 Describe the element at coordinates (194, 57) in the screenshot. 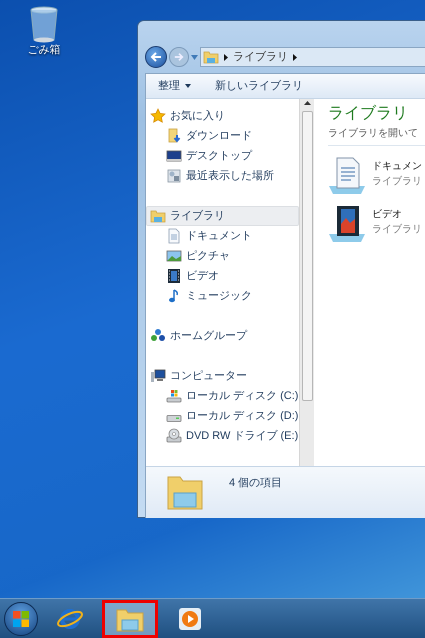

I see `caret-icon` at that location.